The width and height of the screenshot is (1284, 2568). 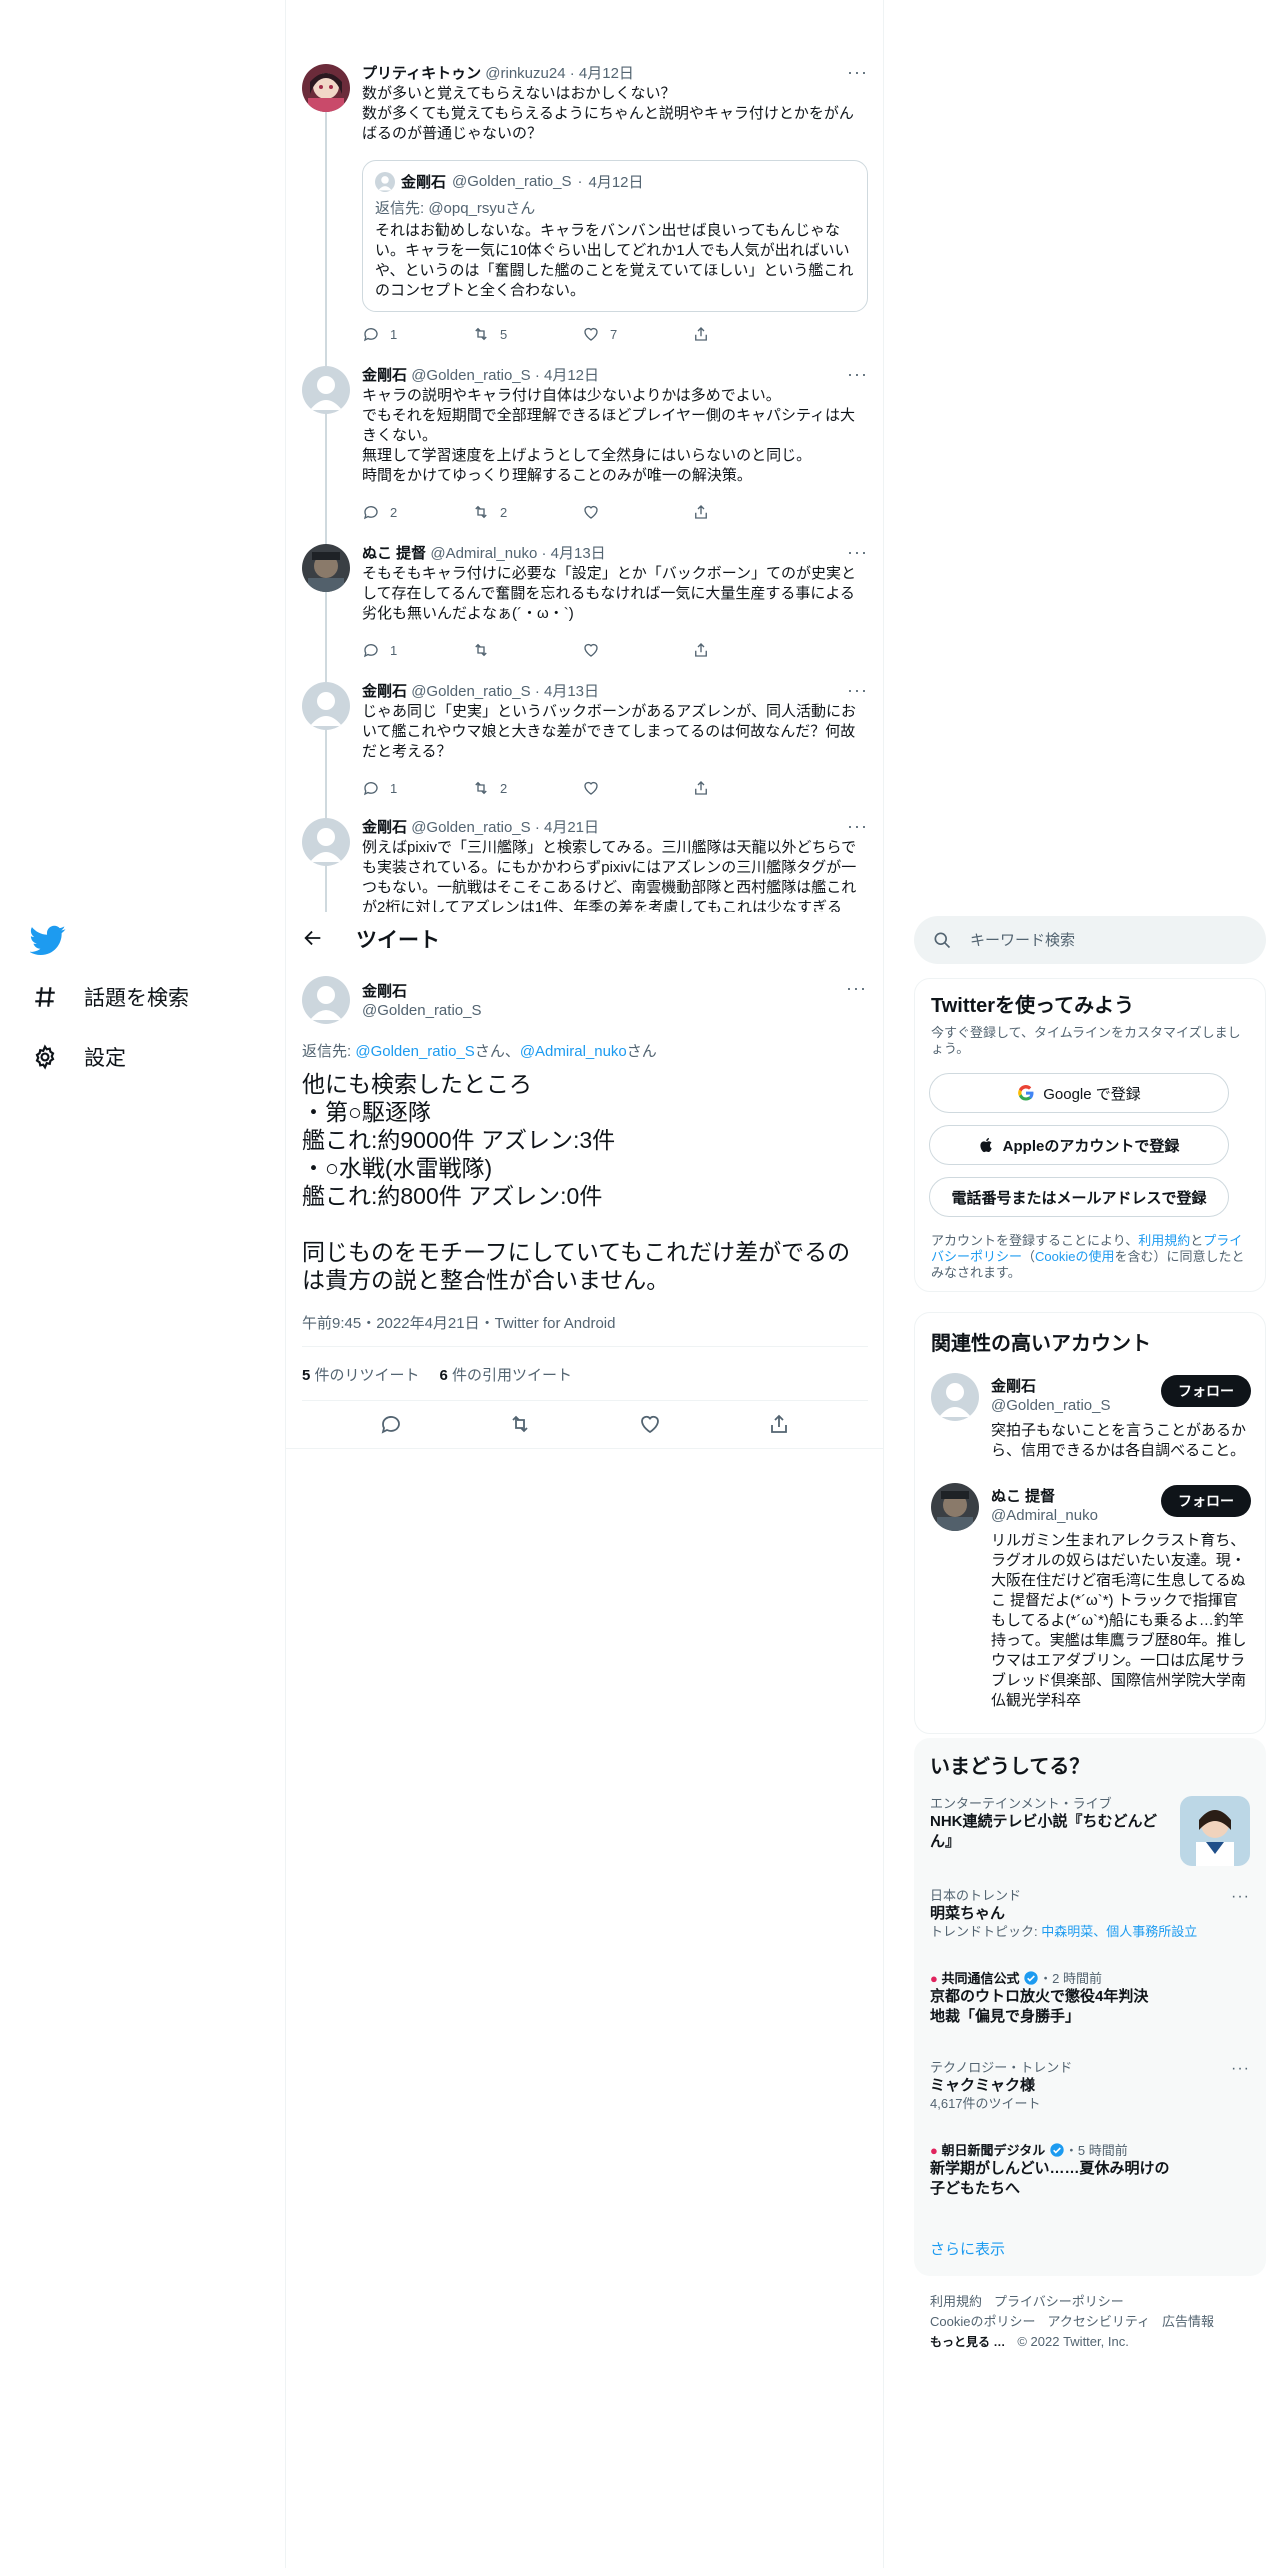 What do you see at coordinates (1090, 2174) in the screenshot?
I see `news-item: ● 朝日新聞デジタル ・5 時間前 新学期がしんどい……夏休み明けの子どもたちへ` at bounding box center [1090, 2174].